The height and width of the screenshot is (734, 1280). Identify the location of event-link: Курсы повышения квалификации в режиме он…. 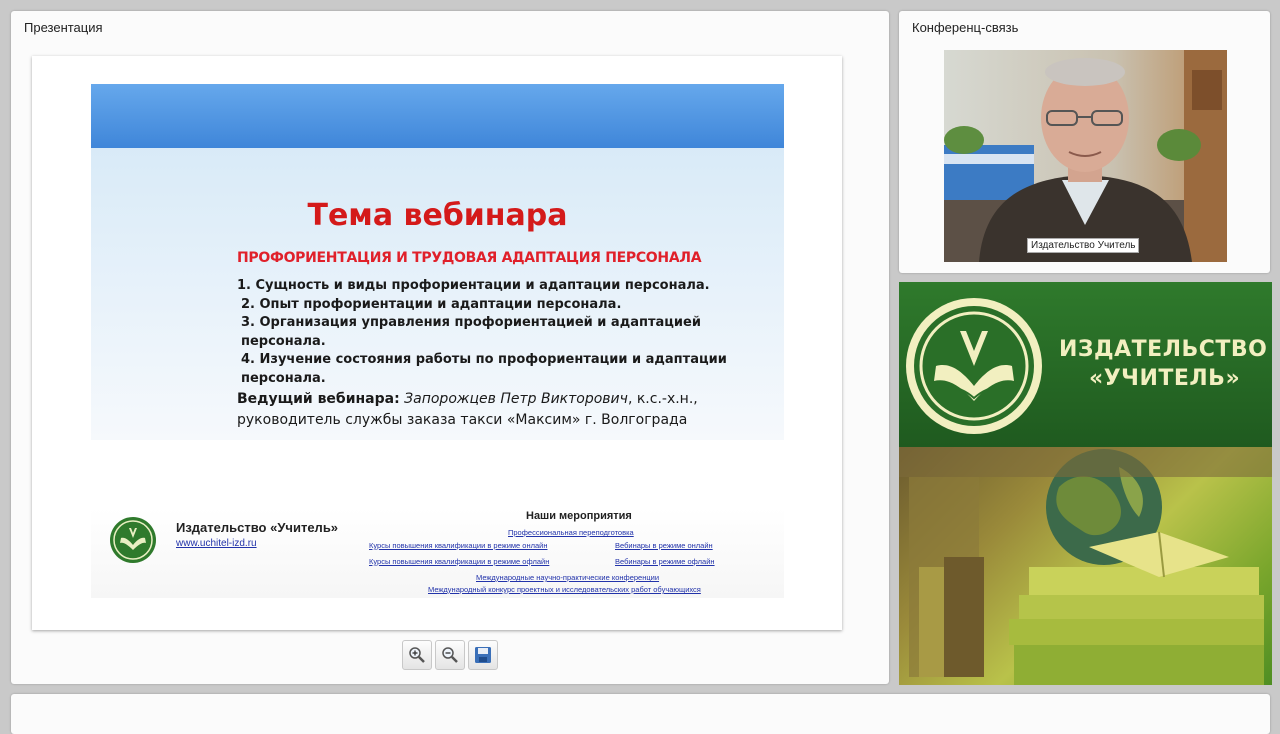
(458, 545).